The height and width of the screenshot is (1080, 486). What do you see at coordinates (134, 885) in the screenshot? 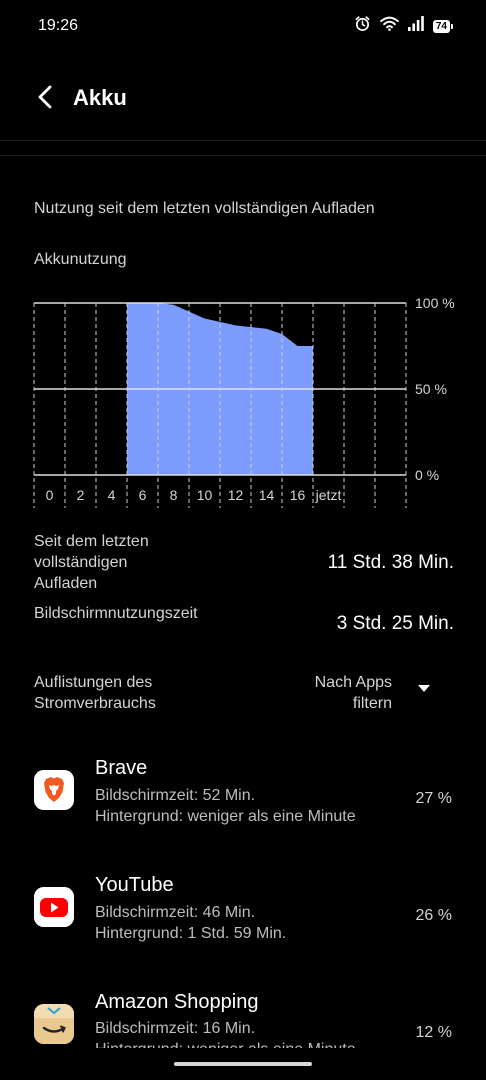
I see `app-name: YouTube` at bounding box center [134, 885].